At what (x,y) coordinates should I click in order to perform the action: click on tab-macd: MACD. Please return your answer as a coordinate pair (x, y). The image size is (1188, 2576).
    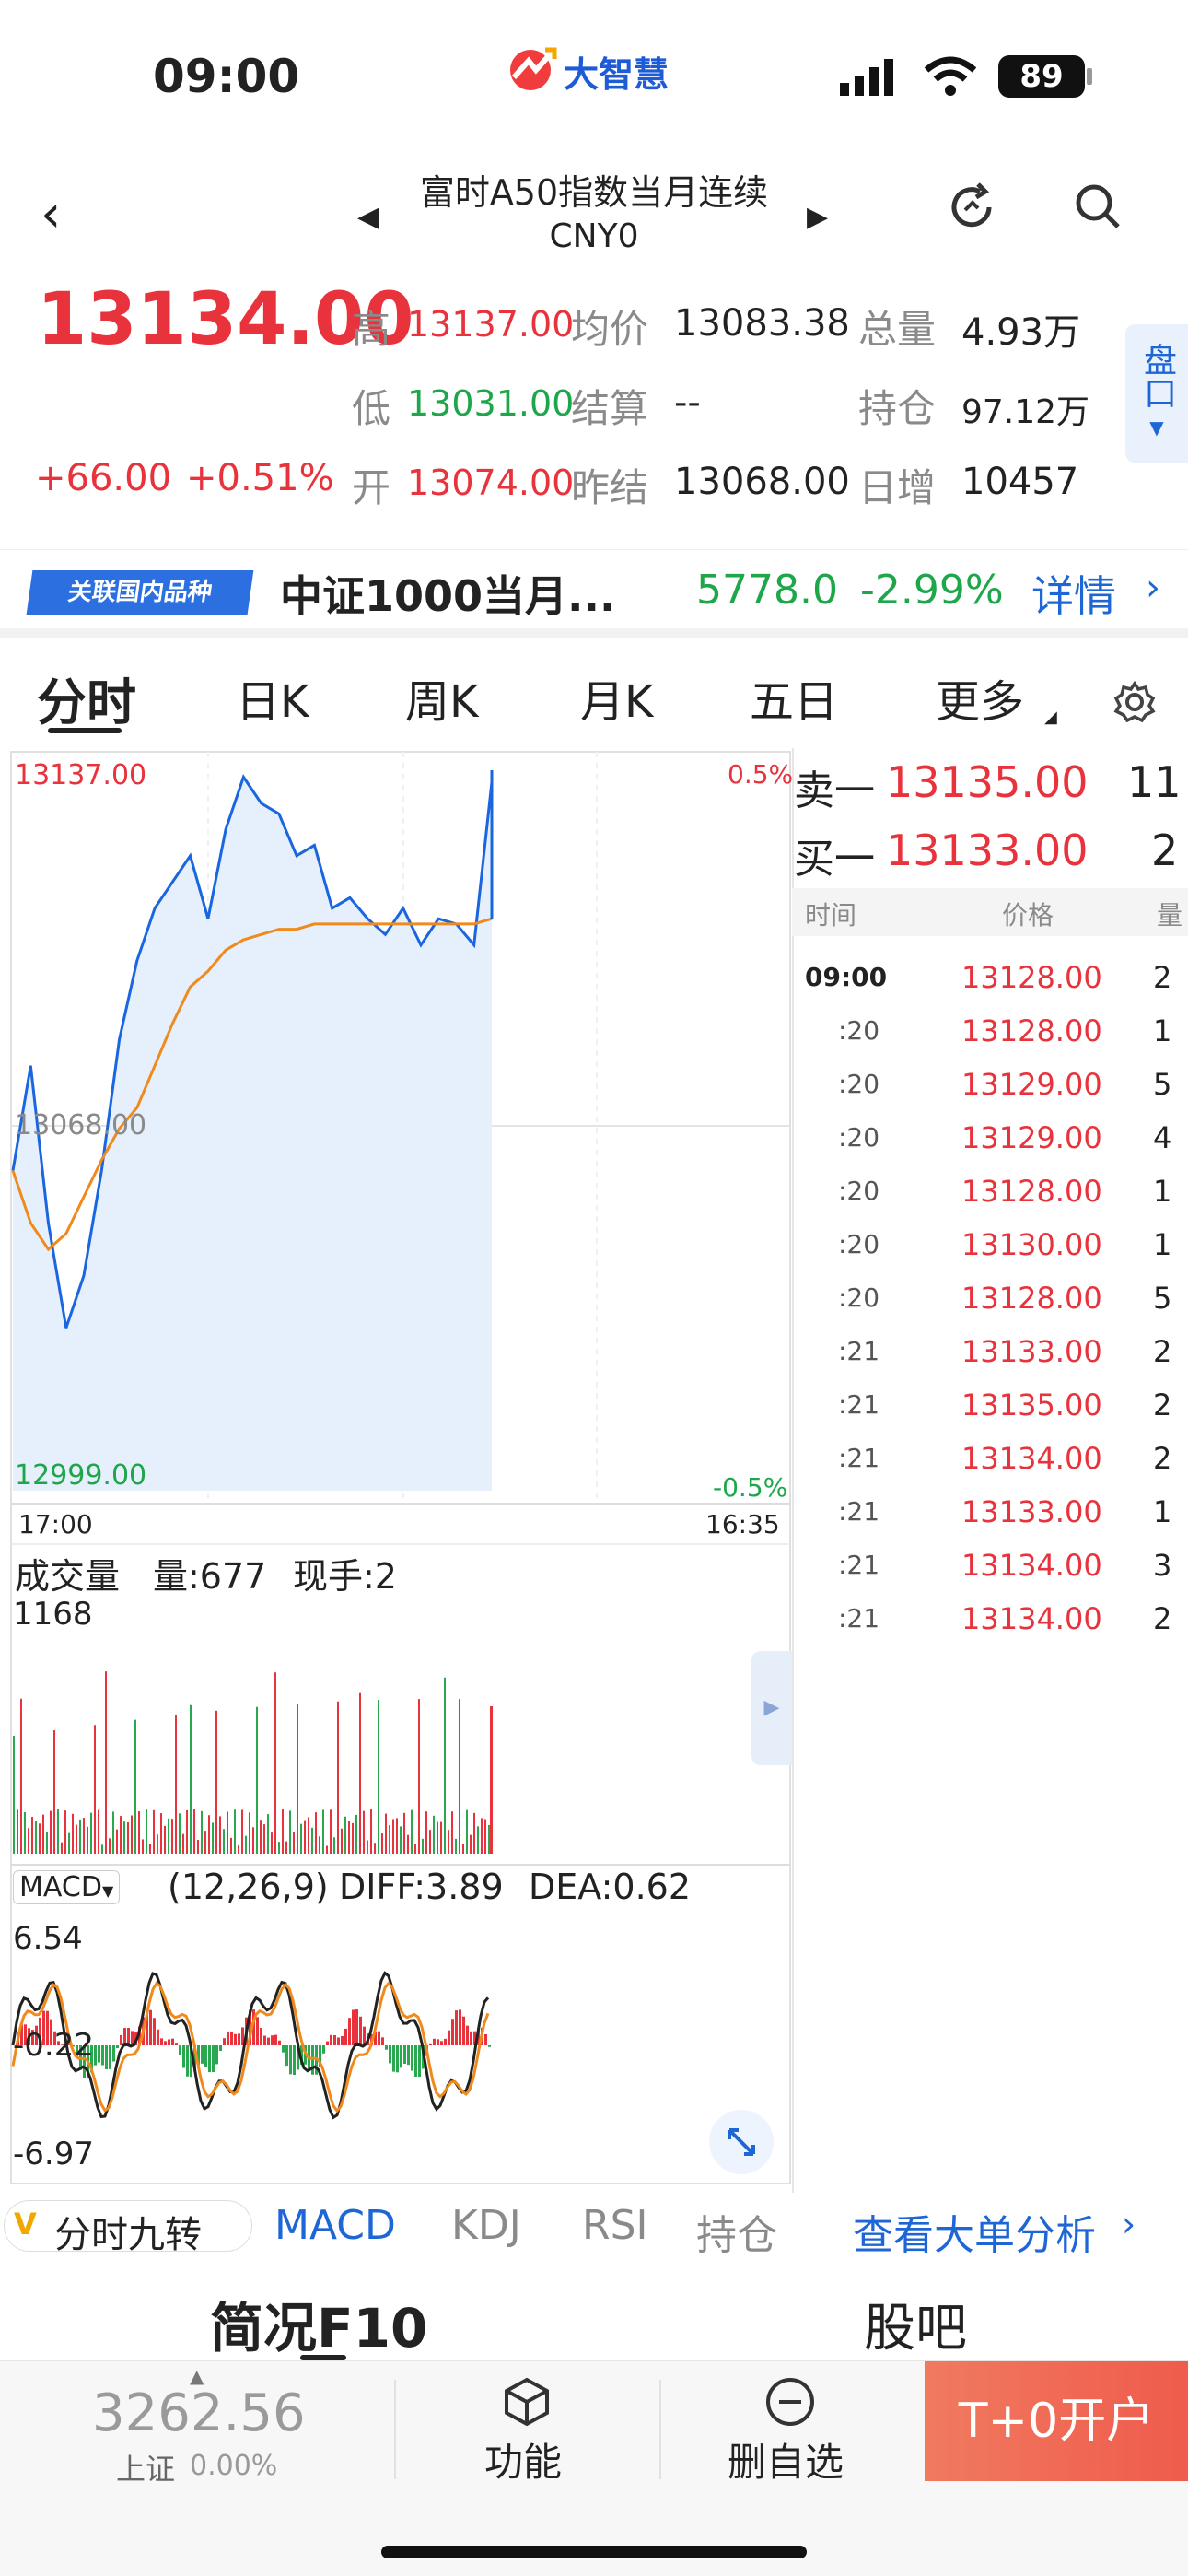
    Looking at the image, I should click on (335, 2225).